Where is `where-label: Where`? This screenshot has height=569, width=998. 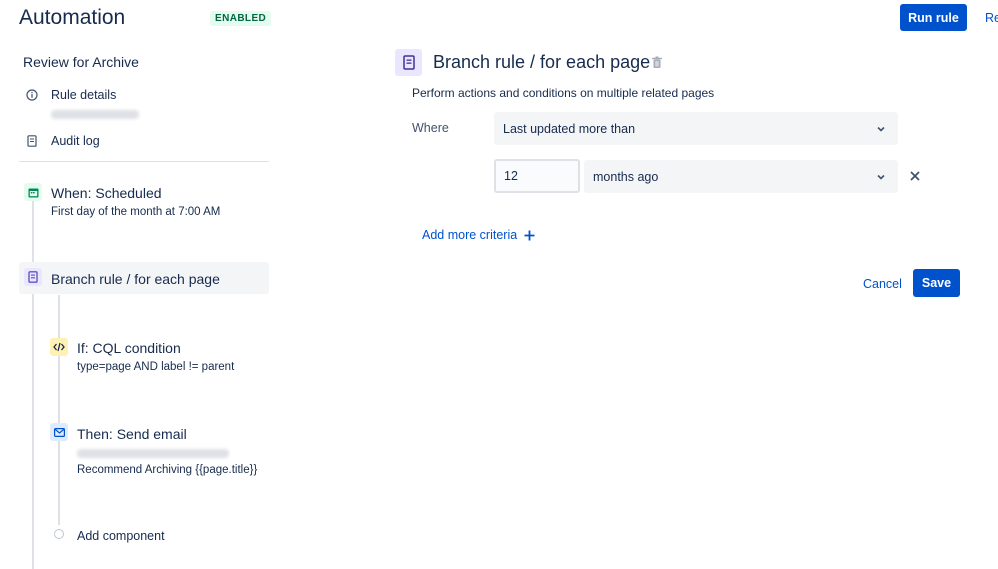
where-label: Where is located at coordinates (430, 128).